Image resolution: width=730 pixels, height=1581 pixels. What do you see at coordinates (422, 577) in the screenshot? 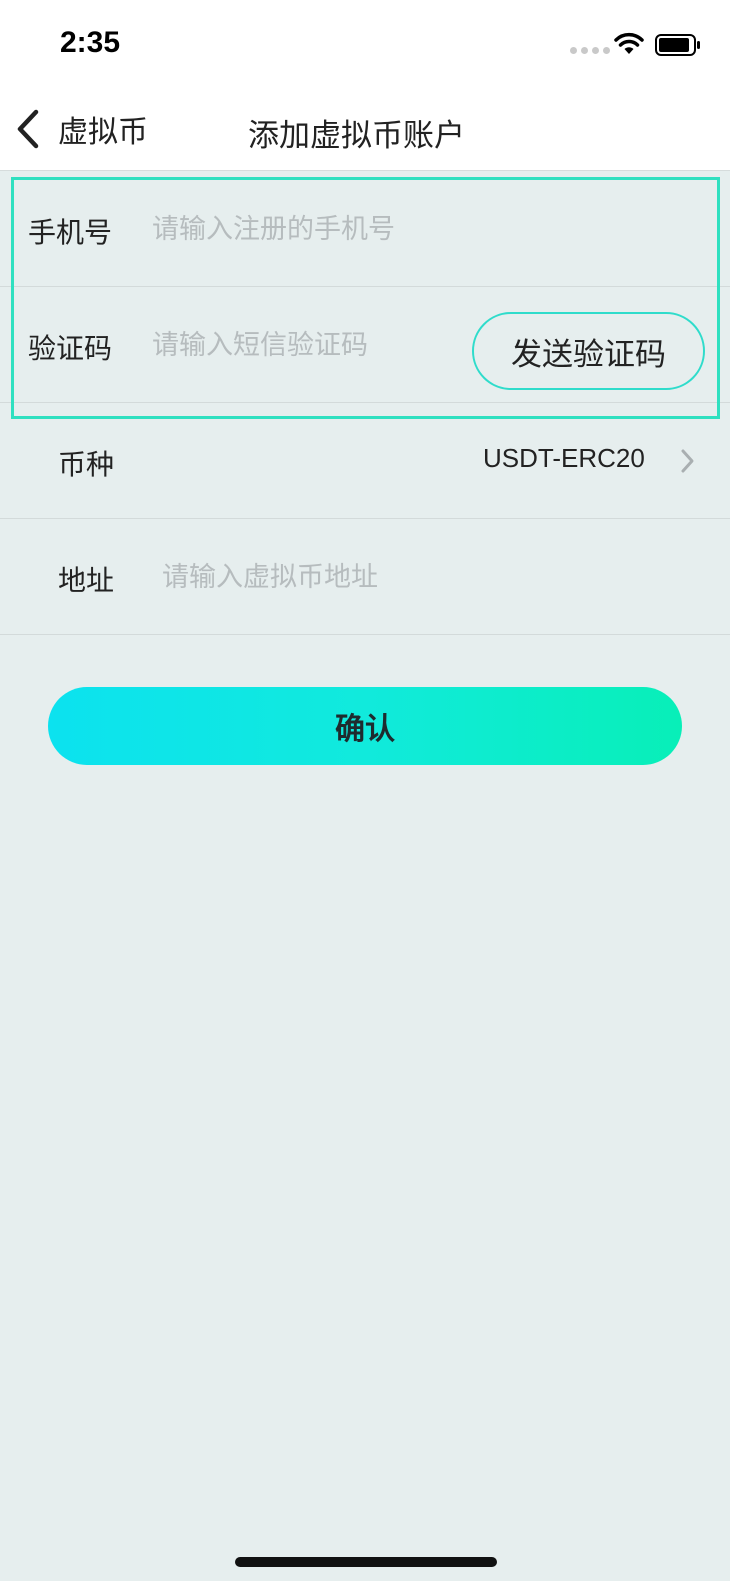
I see `address-input` at bounding box center [422, 577].